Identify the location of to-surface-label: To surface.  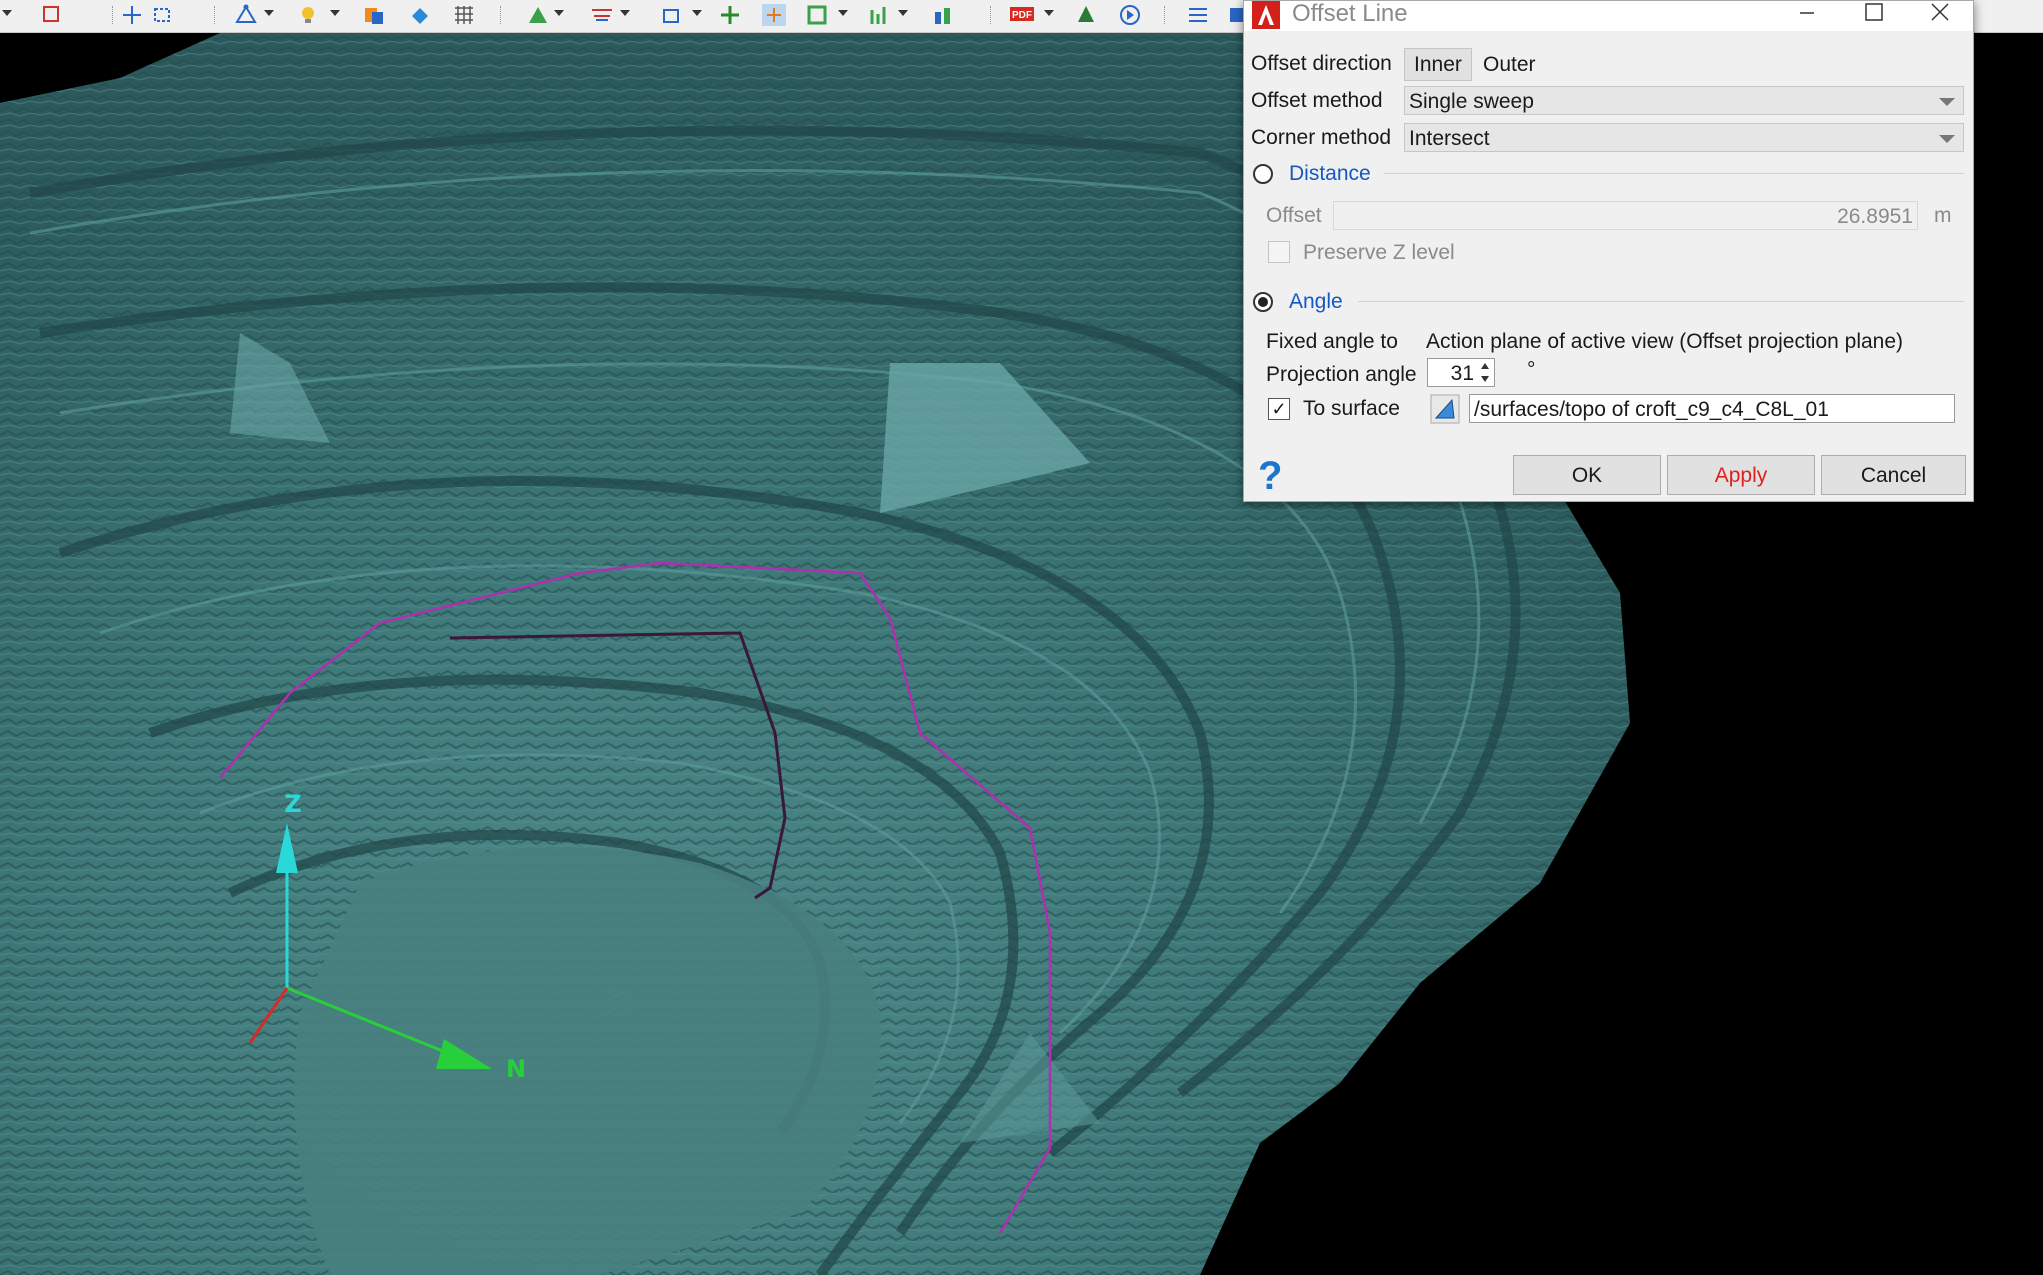
(1351, 408).